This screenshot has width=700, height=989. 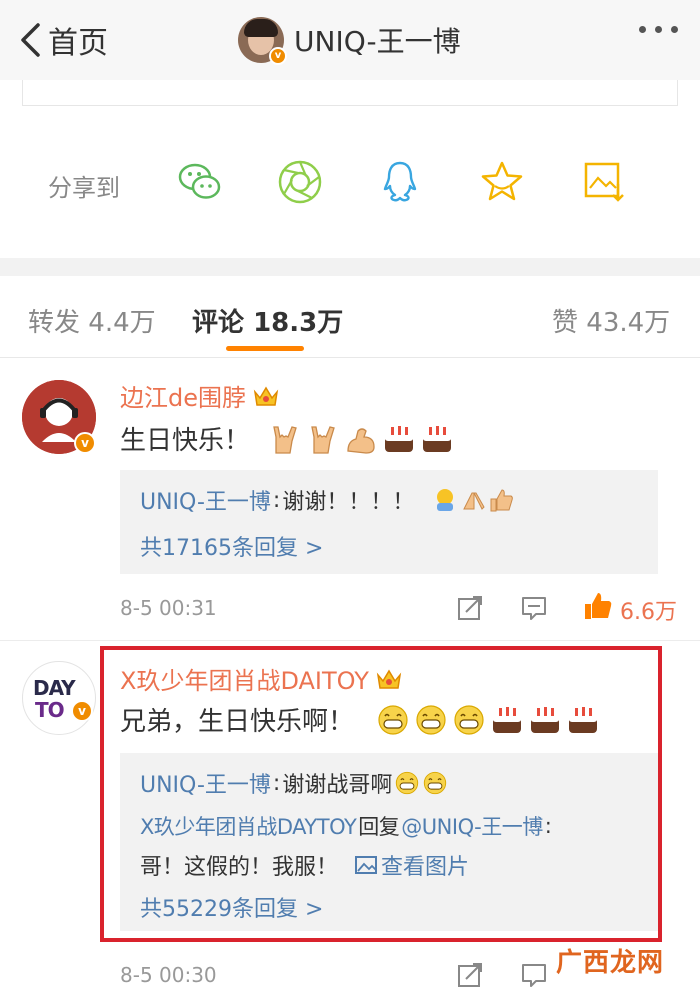 I want to click on avatar-logo-text: TO, so click(x=50, y=710).